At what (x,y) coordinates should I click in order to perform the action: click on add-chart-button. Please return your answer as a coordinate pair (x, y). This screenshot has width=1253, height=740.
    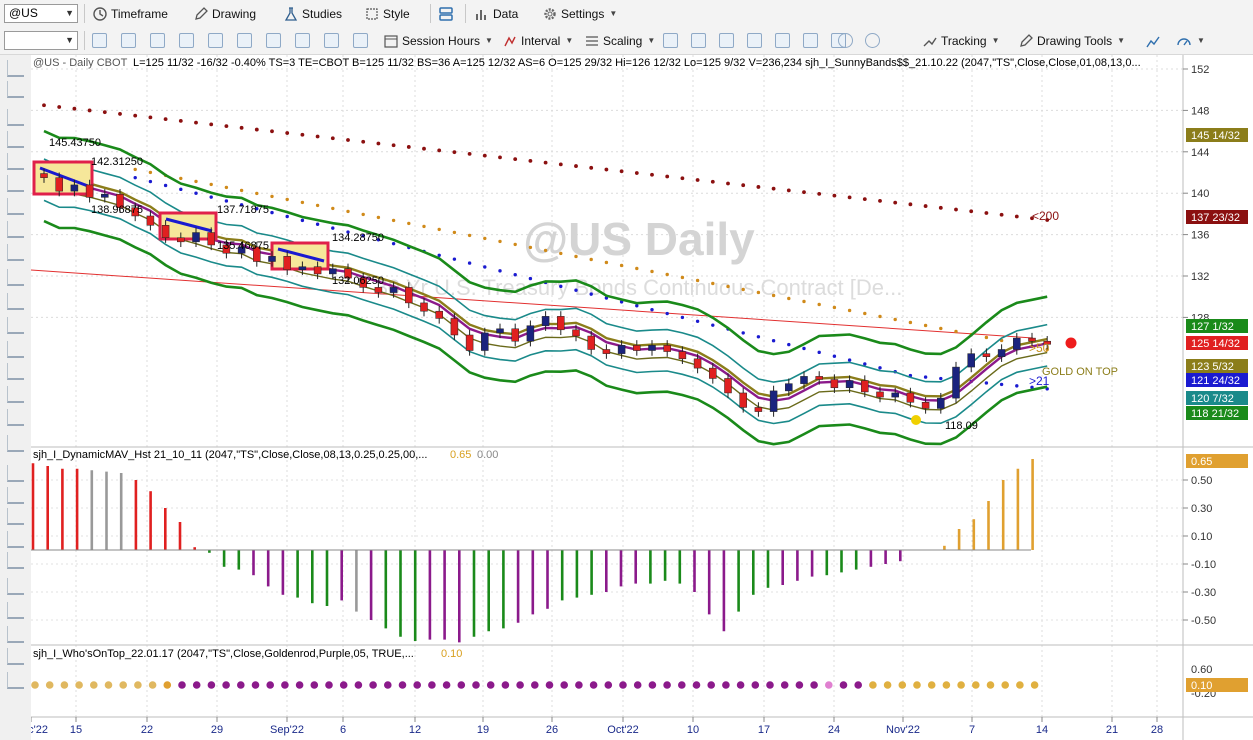
    Looking at the image, I should click on (1153, 40).